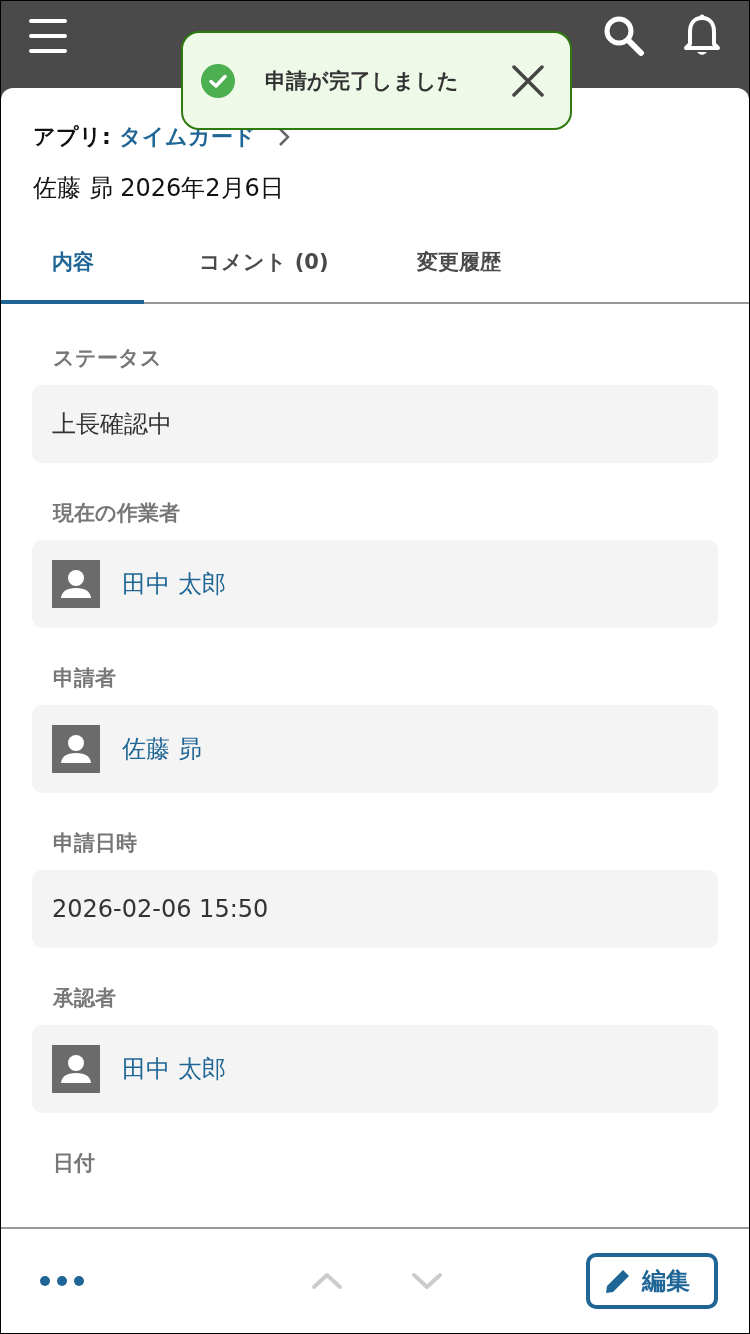 Image resolution: width=750 pixels, height=1334 pixels. I want to click on field-label: 現在の作業者, so click(116, 513).